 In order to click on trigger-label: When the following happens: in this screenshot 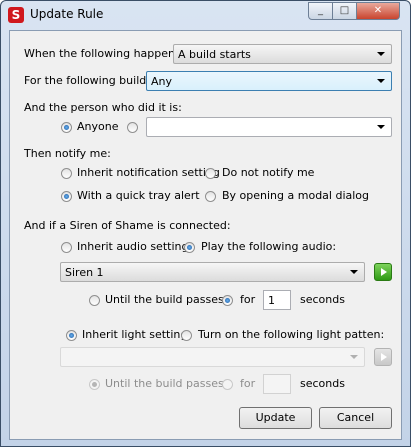, I will do `click(104, 53)`.